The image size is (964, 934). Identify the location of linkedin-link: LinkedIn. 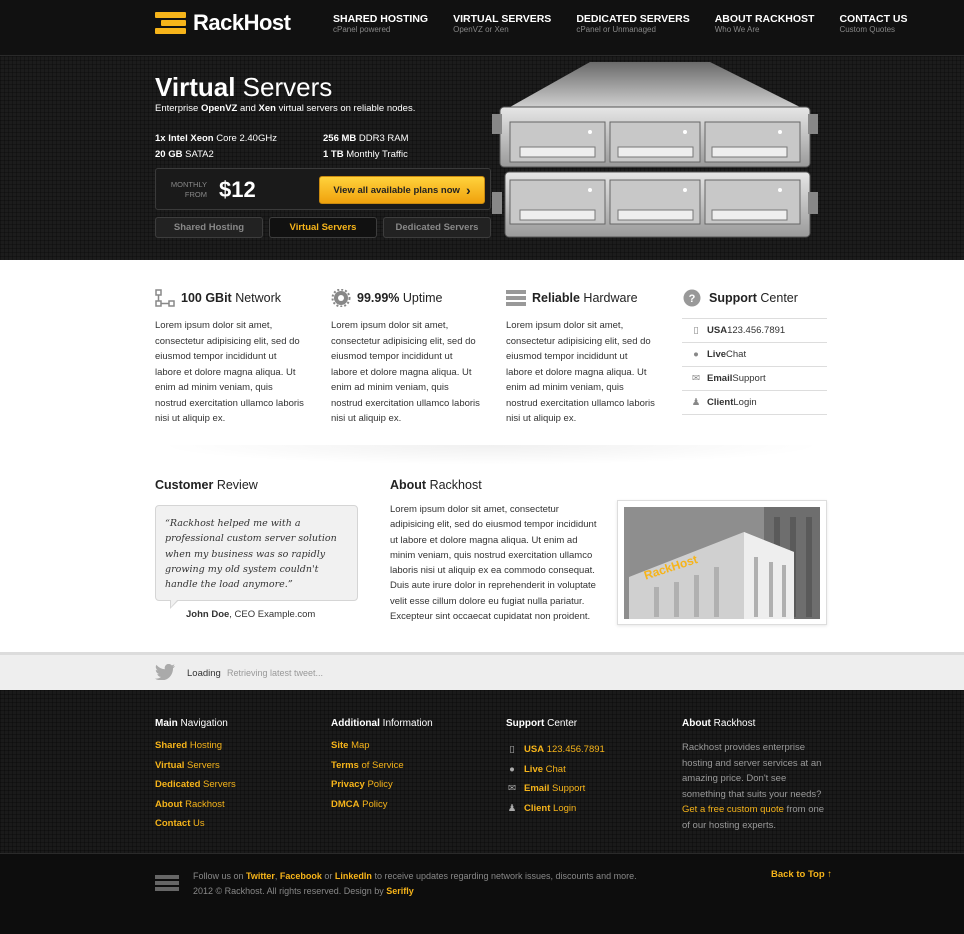
(353, 876).